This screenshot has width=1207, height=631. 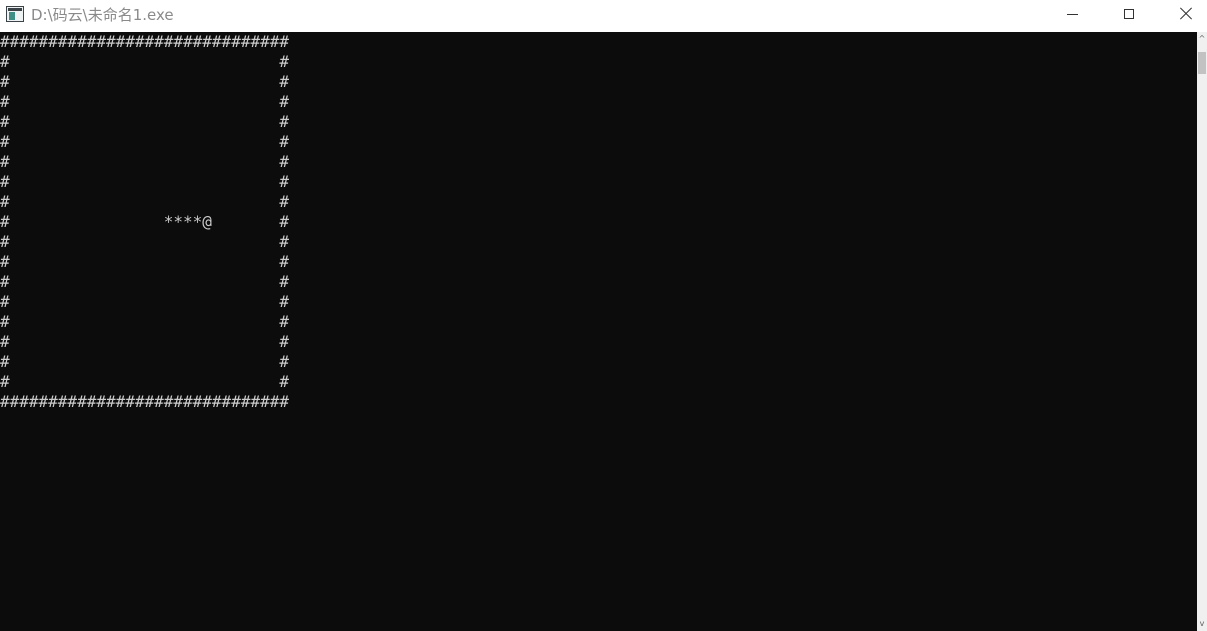 What do you see at coordinates (603, 16) in the screenshot?
I see `title-bar: D:\码云\未命名1.exe` at bounding box center [603, 16].